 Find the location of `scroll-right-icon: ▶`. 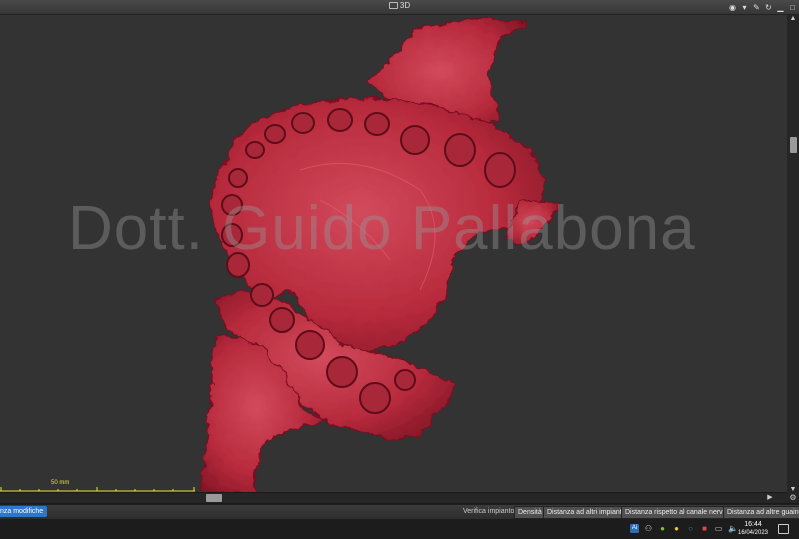

scroll-right-icon: ▶ is located at coordinates (770, 498).